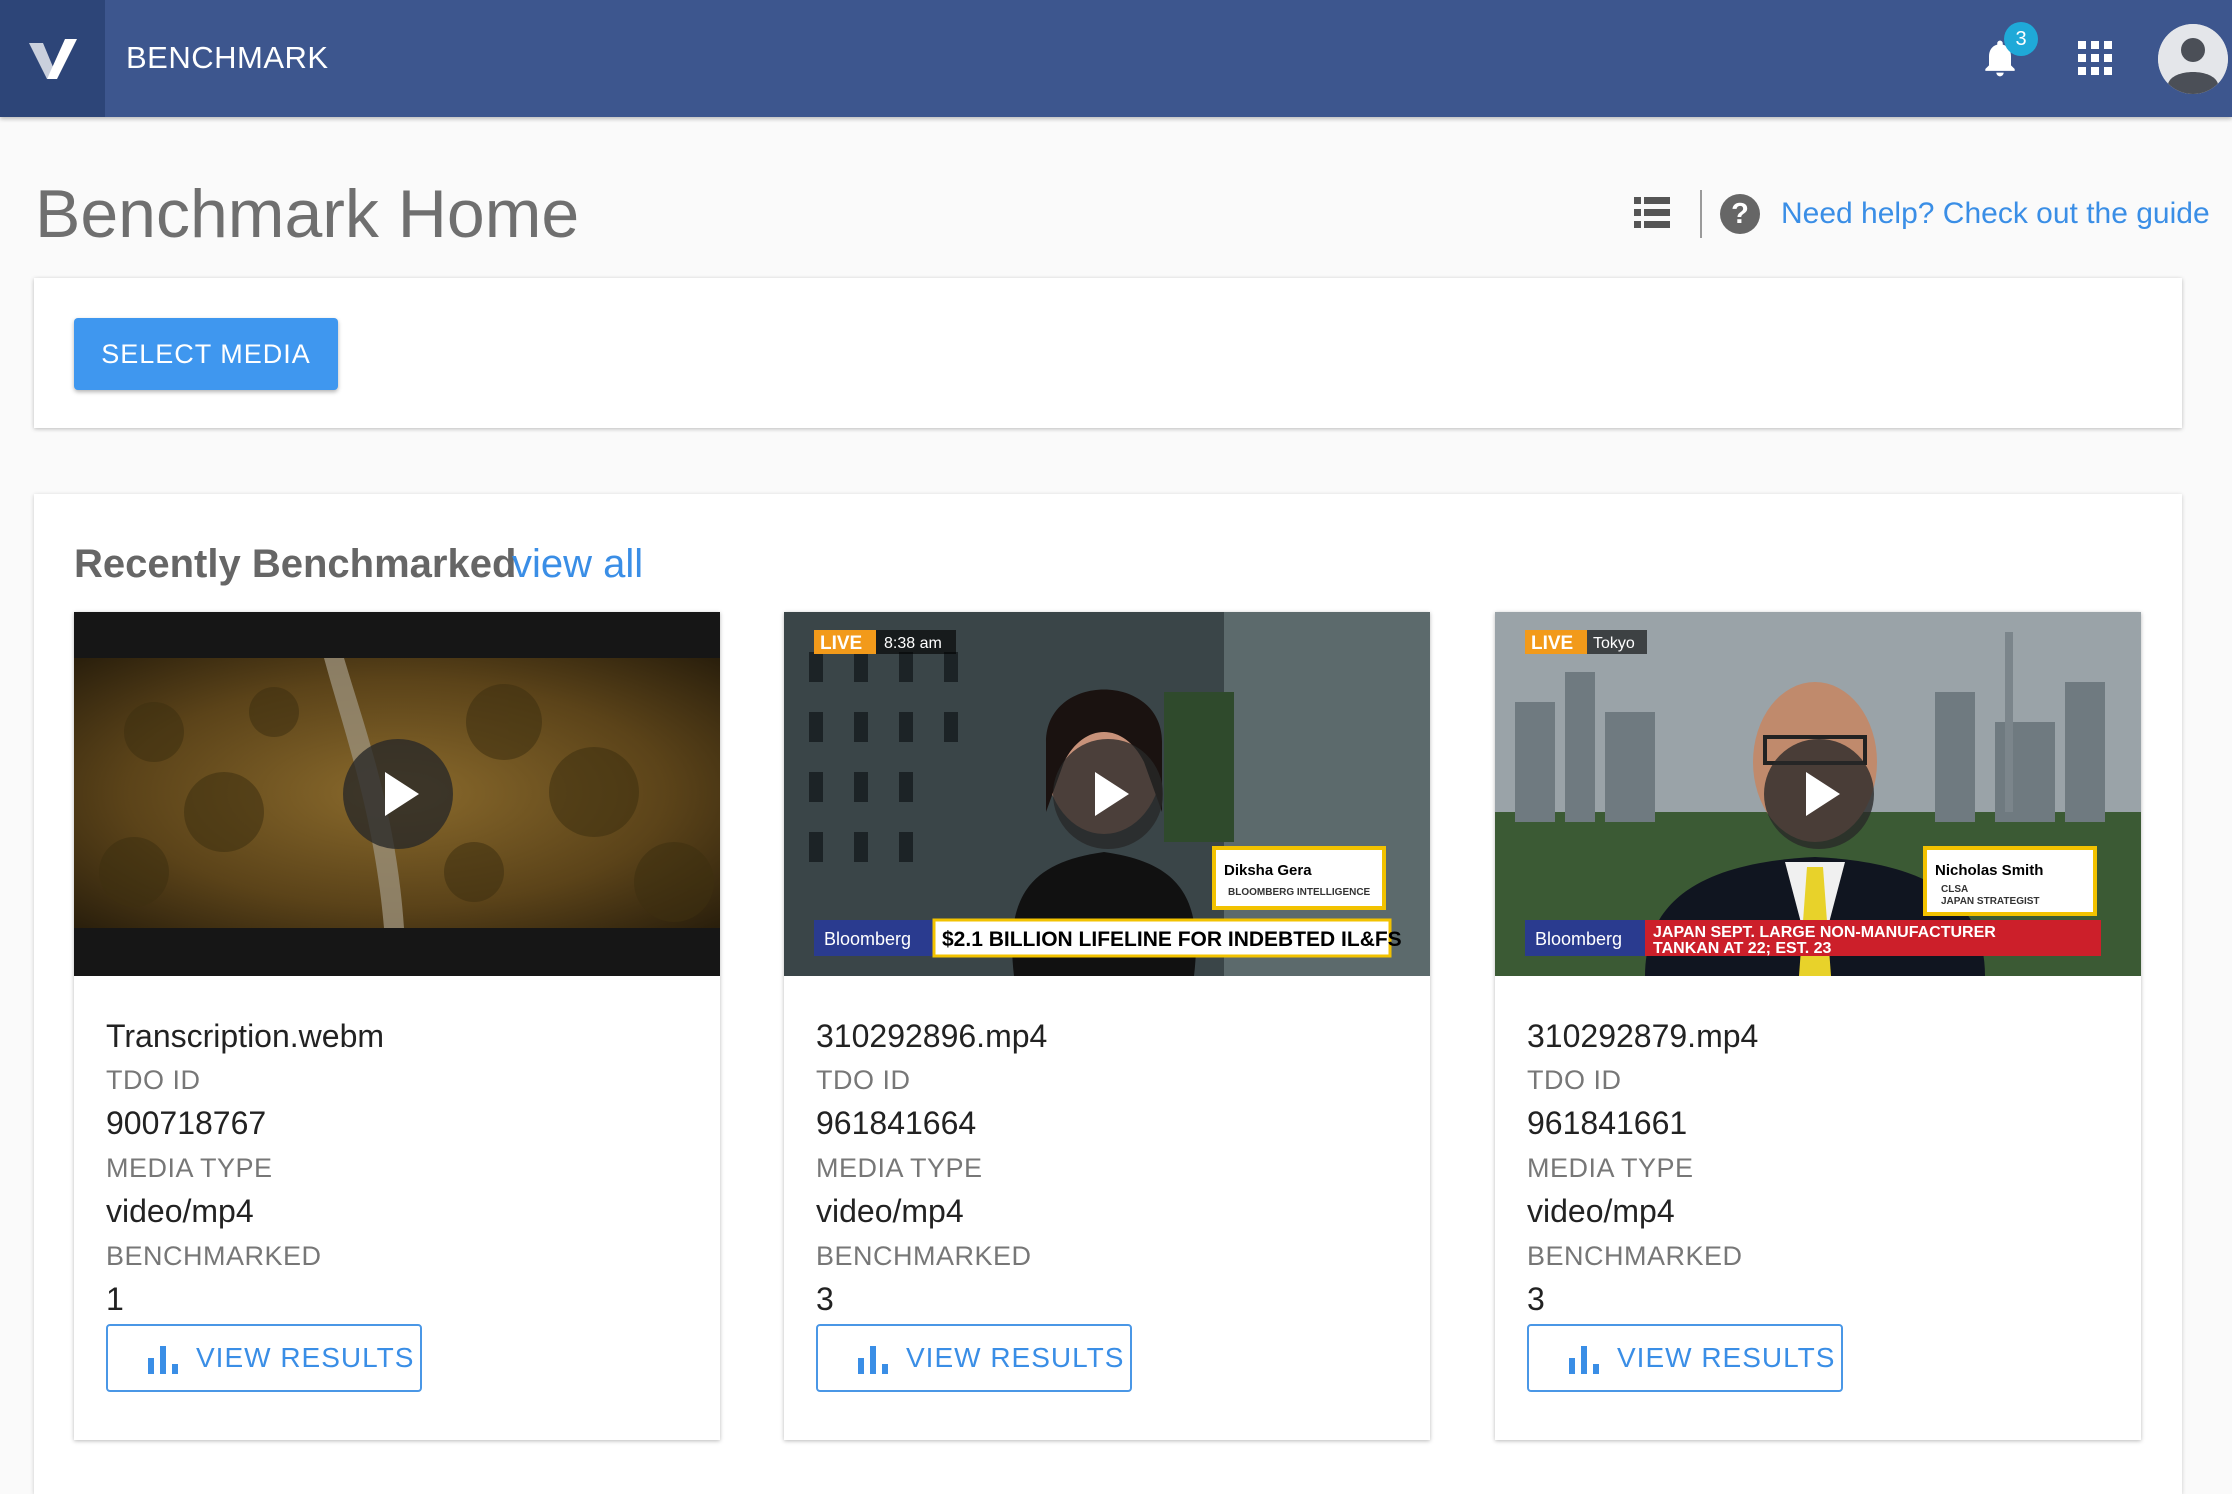 Image resolution: width=2232 pixels, height=1494 pixels. What do you see at coordinates (206, 354) in the screenshot?
I see `select-media-button: SELECT MEDIA` at bounding box center [206, 354].